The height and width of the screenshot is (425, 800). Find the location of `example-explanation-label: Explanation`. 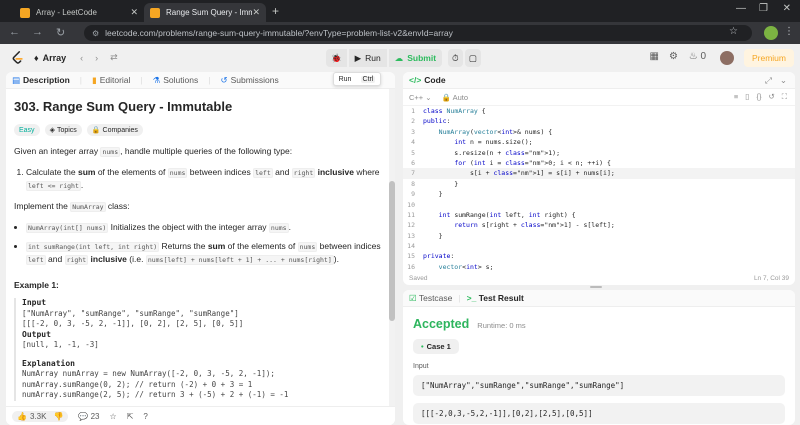

example-explanation-label: Explanation is located at coordinates (48, 363).